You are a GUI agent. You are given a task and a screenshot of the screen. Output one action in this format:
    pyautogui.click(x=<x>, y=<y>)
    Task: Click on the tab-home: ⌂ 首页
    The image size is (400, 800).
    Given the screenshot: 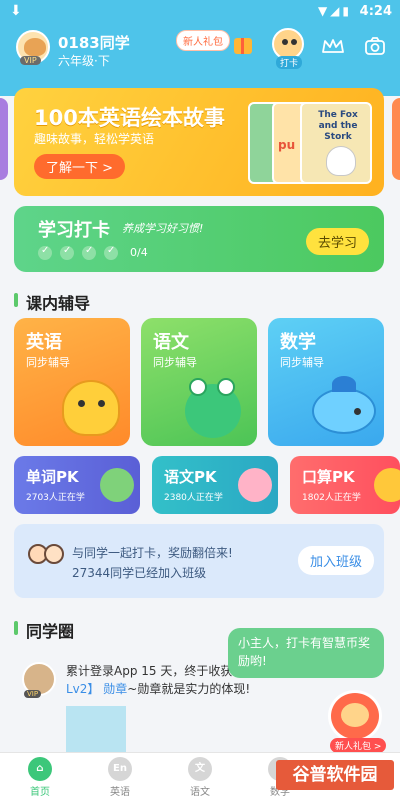 What is the action you would take?
    pyautogui.click(x=40, y=777)
    